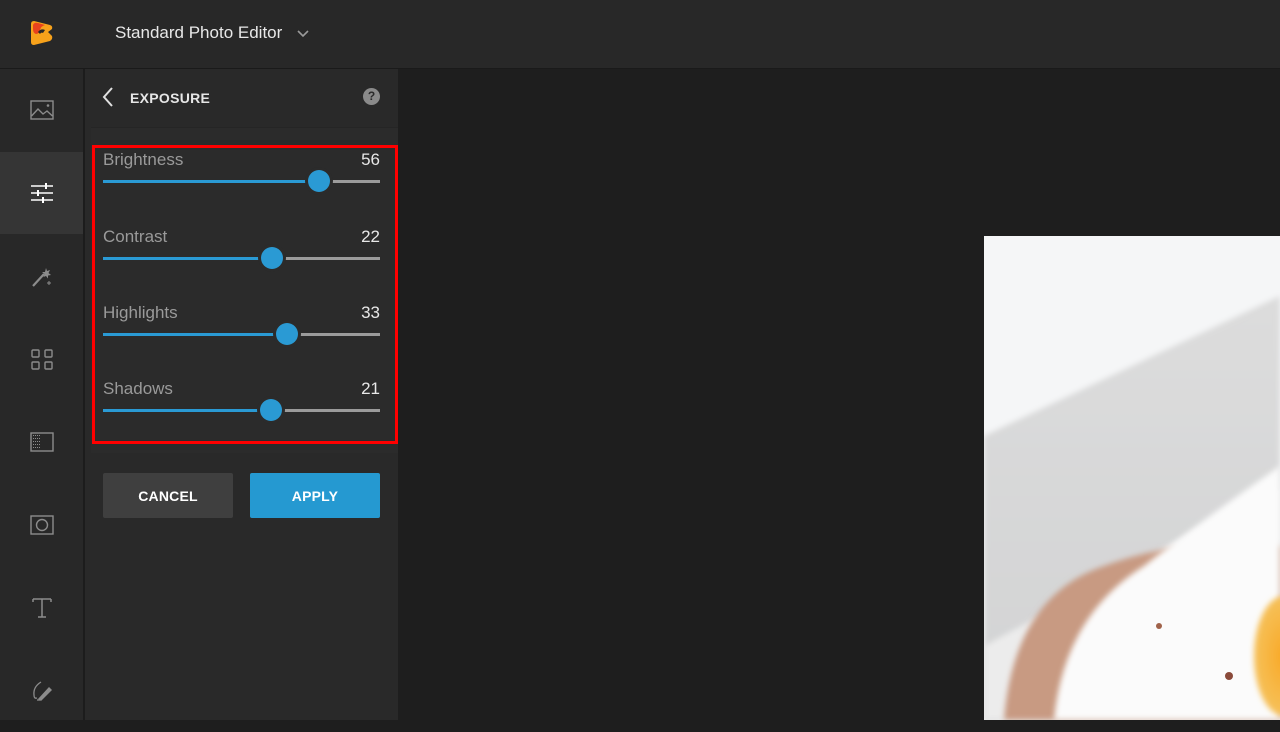 The image size is (1280, 732). What do you see at coordinates (41, 33) in the screenshot?
I see `app-logo-icon` at bounding box center [41, 33].